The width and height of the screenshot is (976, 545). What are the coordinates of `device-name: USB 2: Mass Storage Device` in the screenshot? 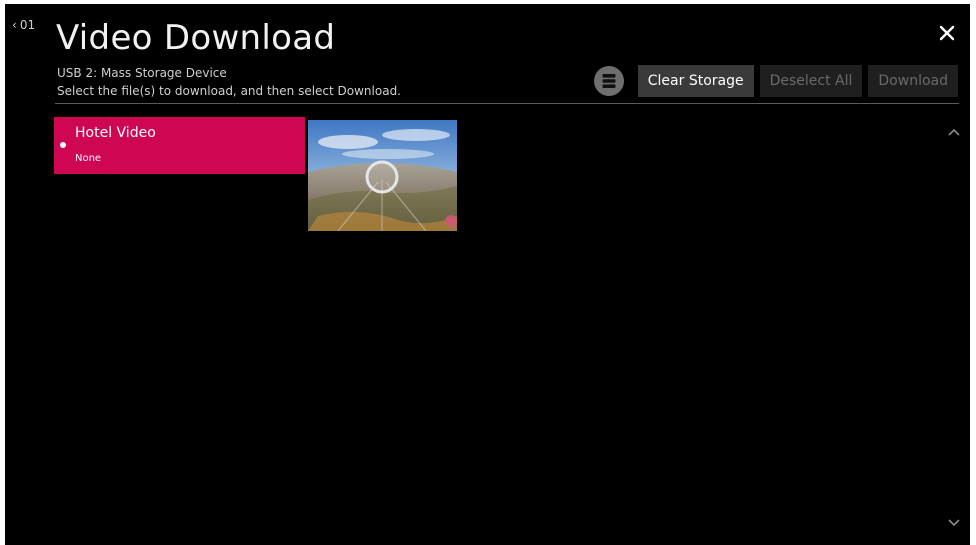 It's located at (142, 73).